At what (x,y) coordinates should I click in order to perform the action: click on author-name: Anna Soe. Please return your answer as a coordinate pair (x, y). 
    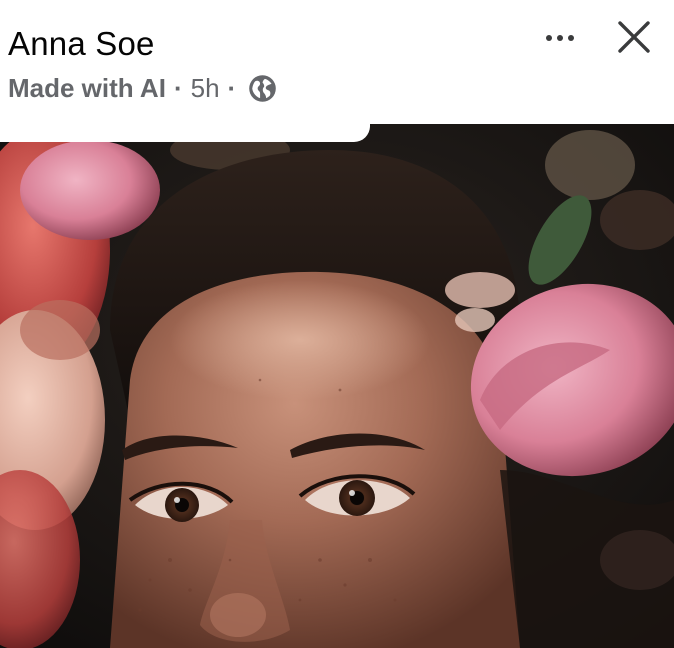
    Looking at the image, I should click on (81, 44).